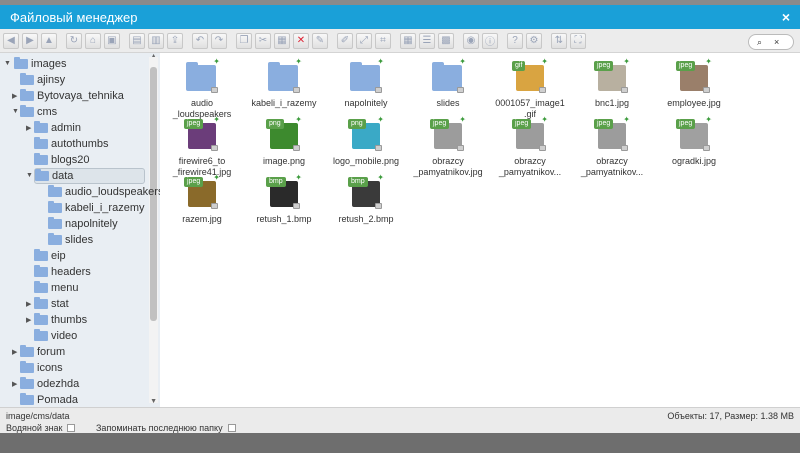  I want to click on back-icon: ◀, so click(11, 40).